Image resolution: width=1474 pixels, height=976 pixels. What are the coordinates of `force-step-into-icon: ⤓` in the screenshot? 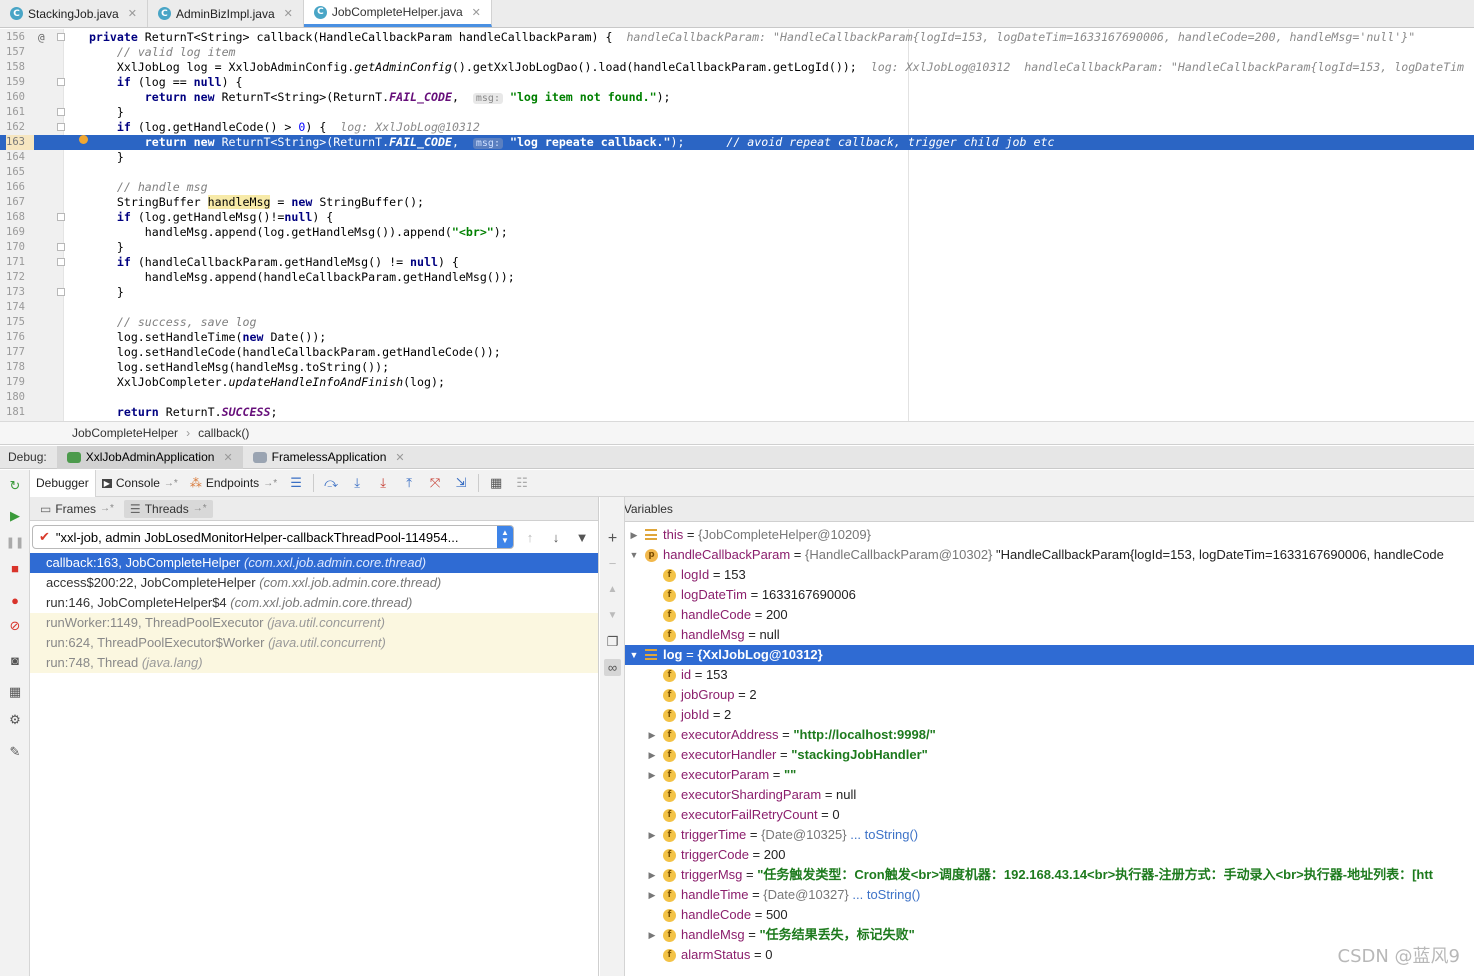 It's located at (383, 483).